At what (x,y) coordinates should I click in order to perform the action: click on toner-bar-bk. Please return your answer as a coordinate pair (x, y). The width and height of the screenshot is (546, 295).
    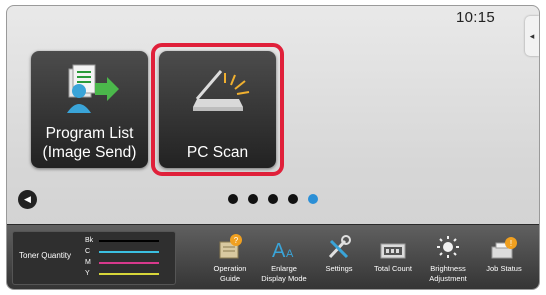
    Looking at the image, I should click on (129, 240).